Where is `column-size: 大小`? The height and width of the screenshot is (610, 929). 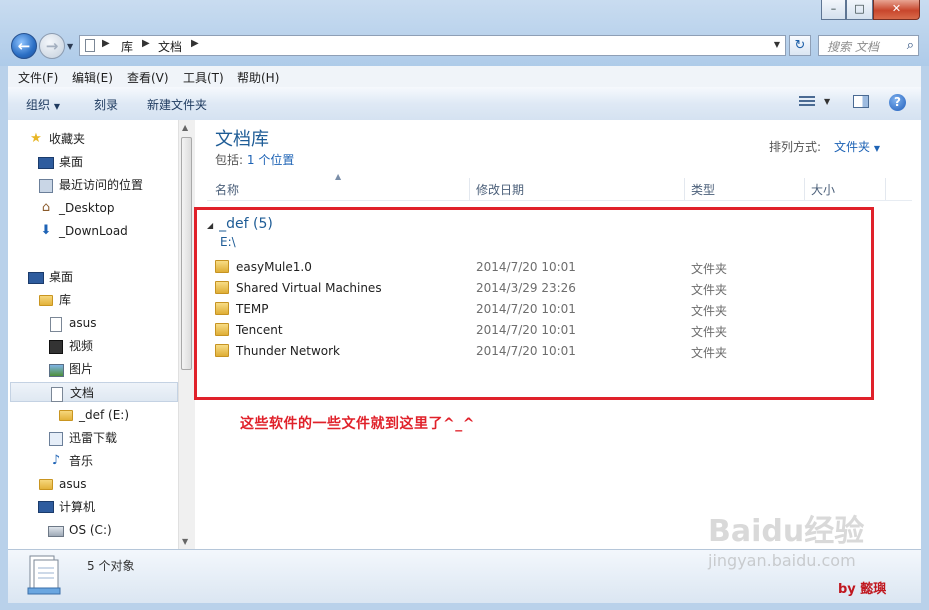
column-size: 大小 is located at coordinates (823, 189).